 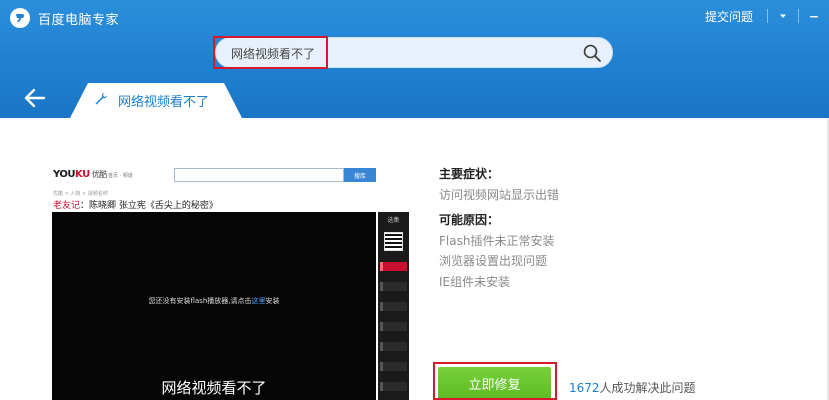 What do you see at coordinates (469, 220) in the screenshot?
I see `causes-title: 可能原因：` at bounding box center [469, 220].